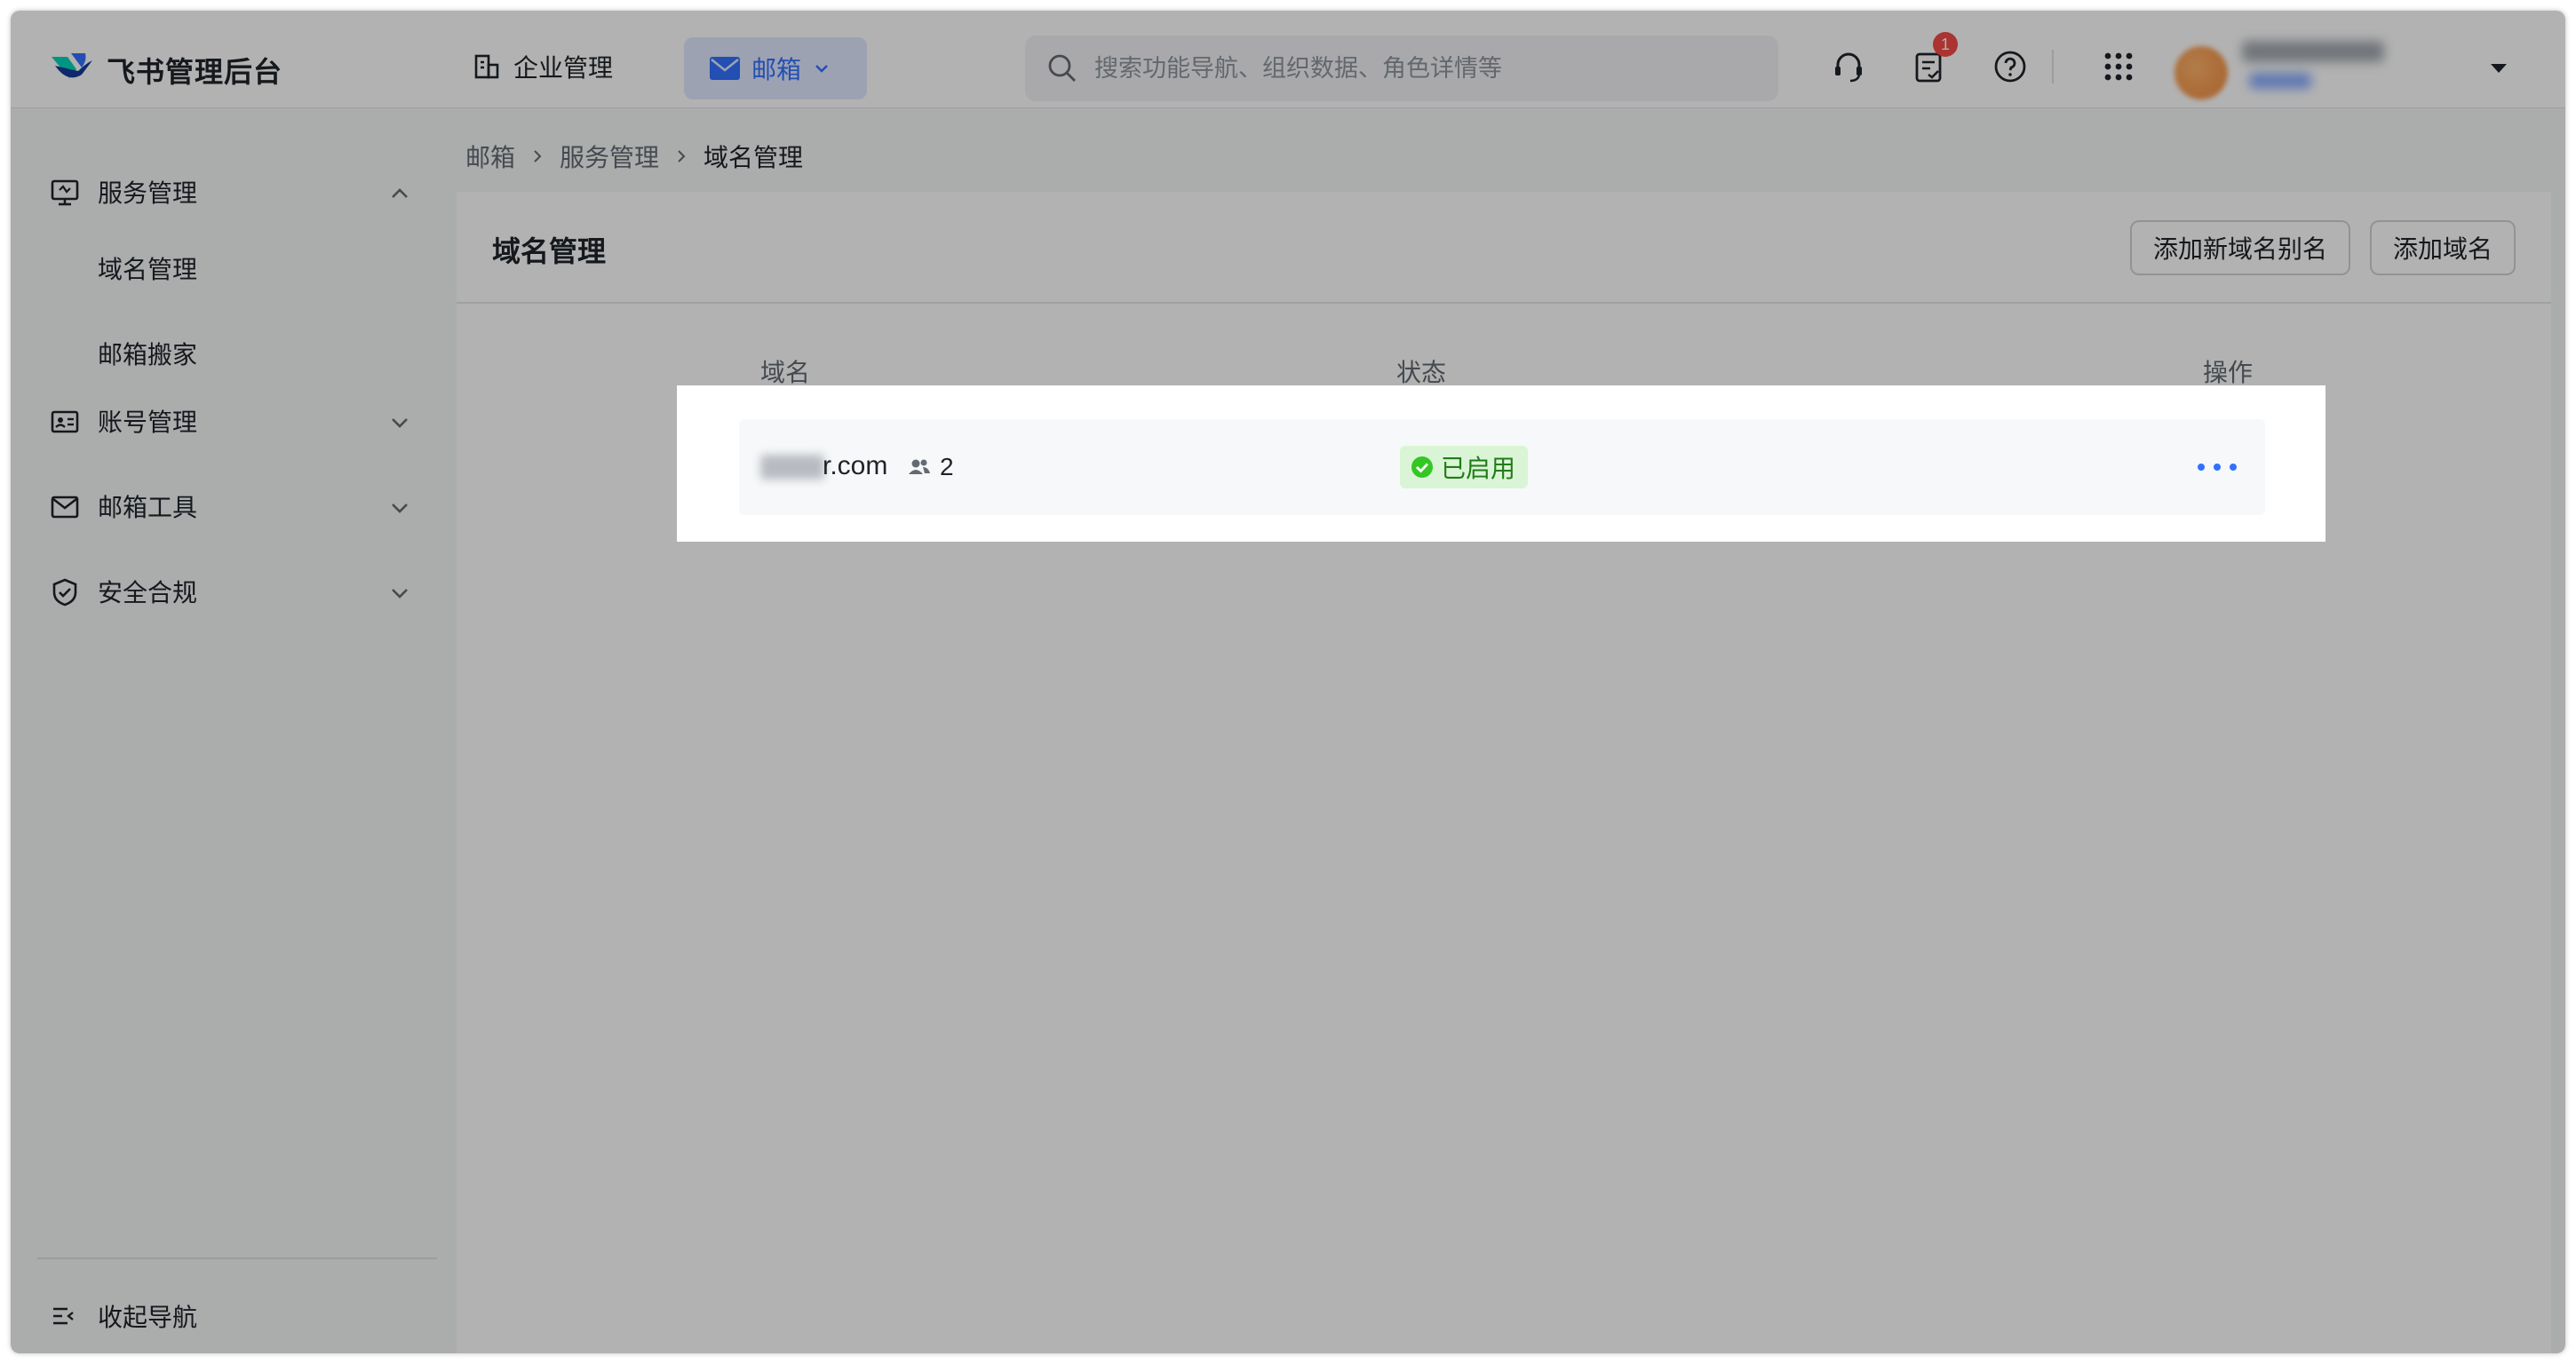  Describe the element at coordinates (234, 506) in the screenshot. I see `sidebar-group-mail-tools: 邮箱工具` at that location.